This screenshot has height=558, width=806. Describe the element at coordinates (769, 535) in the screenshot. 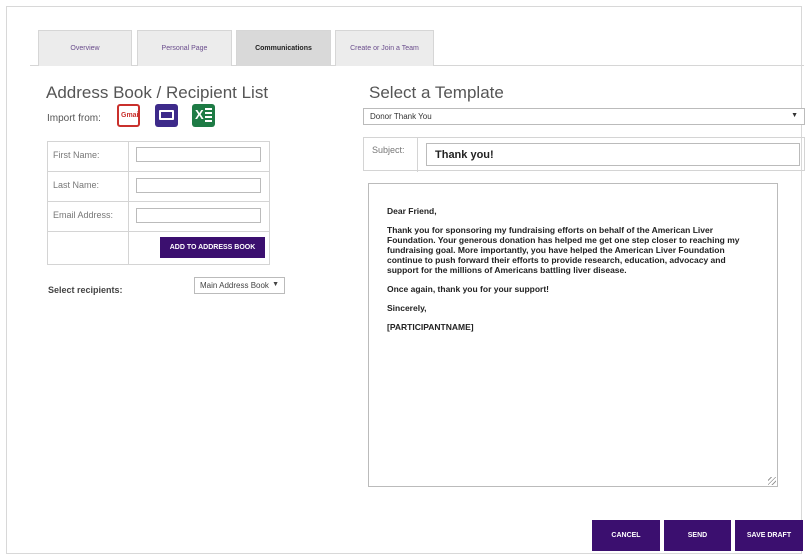

I see `save-draft-button: SAVE DRAFT` at that location.